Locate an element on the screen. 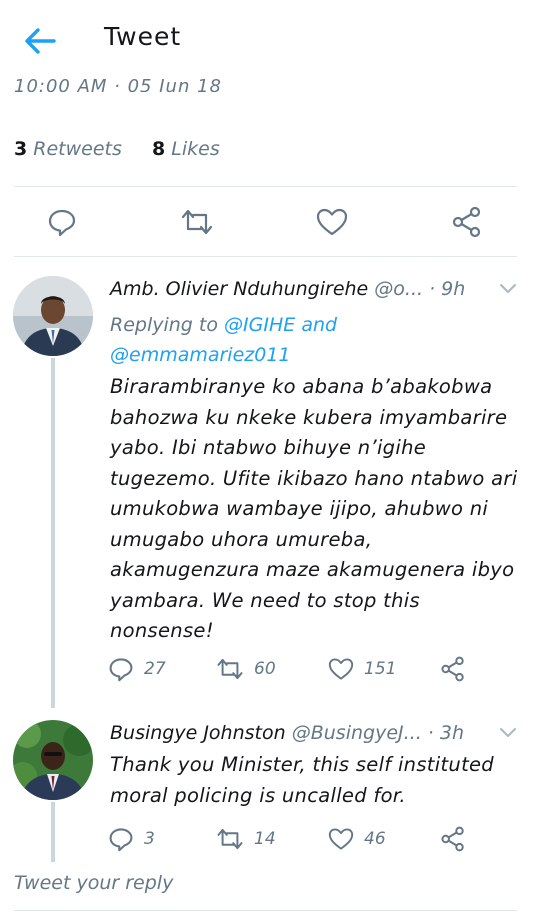 This screenshot has height=919, width=535. page-title: Tweet is located at coordinates (143, 36).